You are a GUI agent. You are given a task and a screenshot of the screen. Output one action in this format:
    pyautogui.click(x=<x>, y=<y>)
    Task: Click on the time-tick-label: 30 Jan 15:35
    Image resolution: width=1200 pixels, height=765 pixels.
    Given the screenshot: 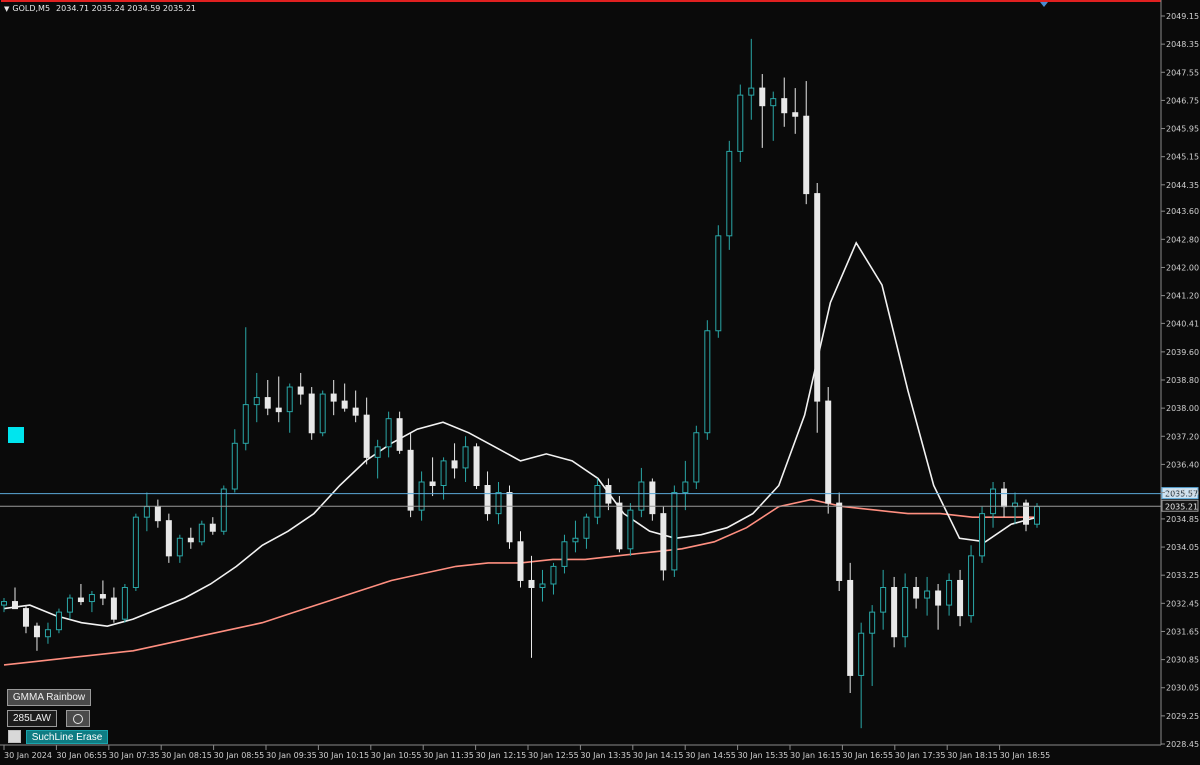 What is the action you would take?
    pyautogui.click(x=763, y=755)
    